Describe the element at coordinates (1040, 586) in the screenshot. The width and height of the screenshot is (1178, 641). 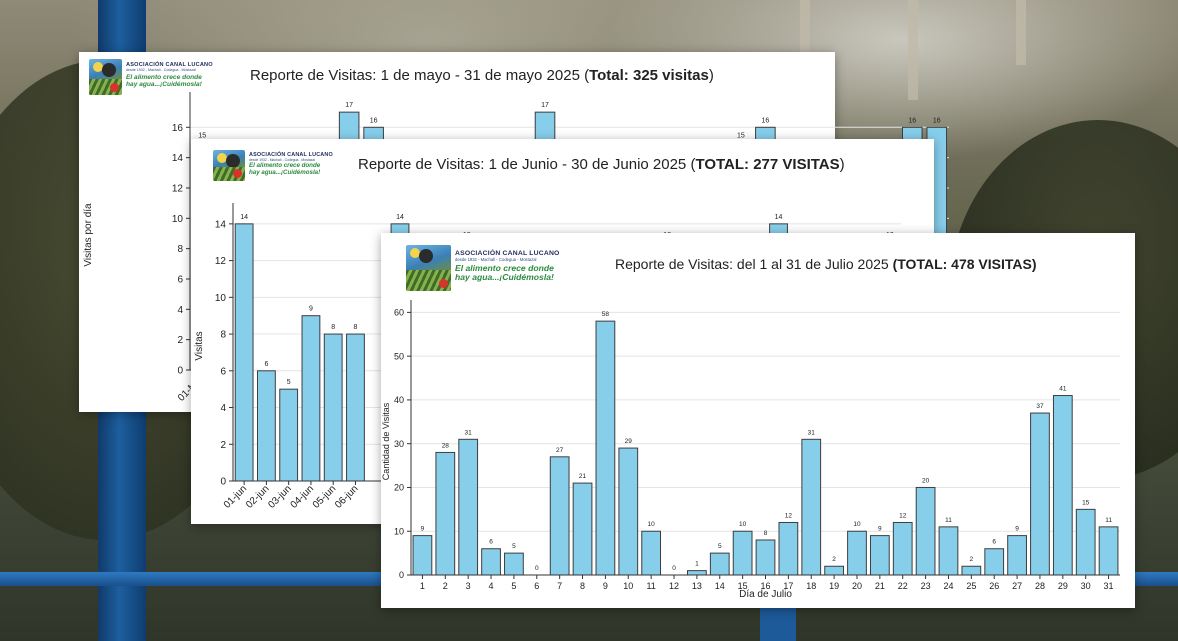
I see `x-tick-label: 28` at that location.